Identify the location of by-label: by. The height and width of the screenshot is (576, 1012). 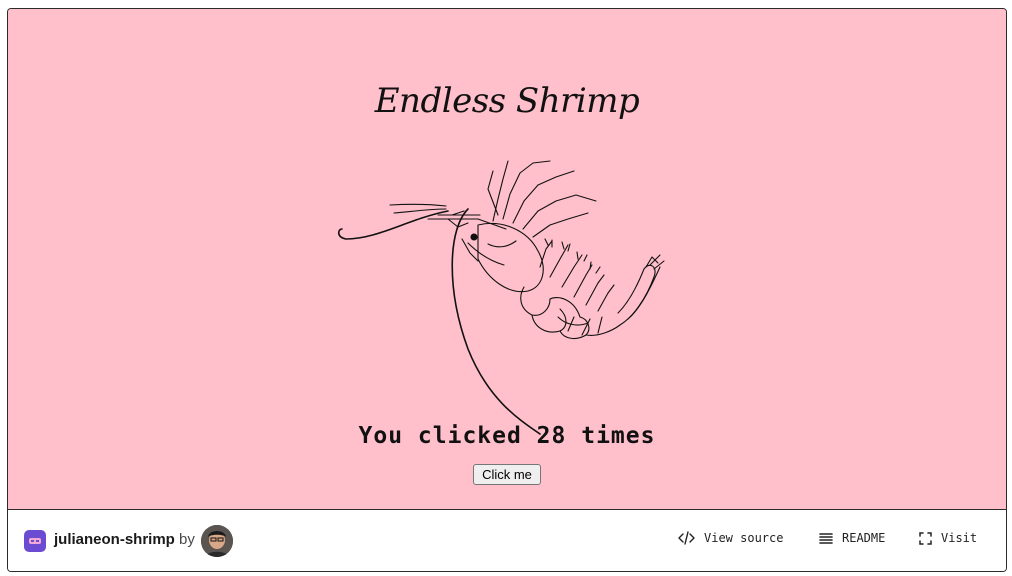
(187, 539).